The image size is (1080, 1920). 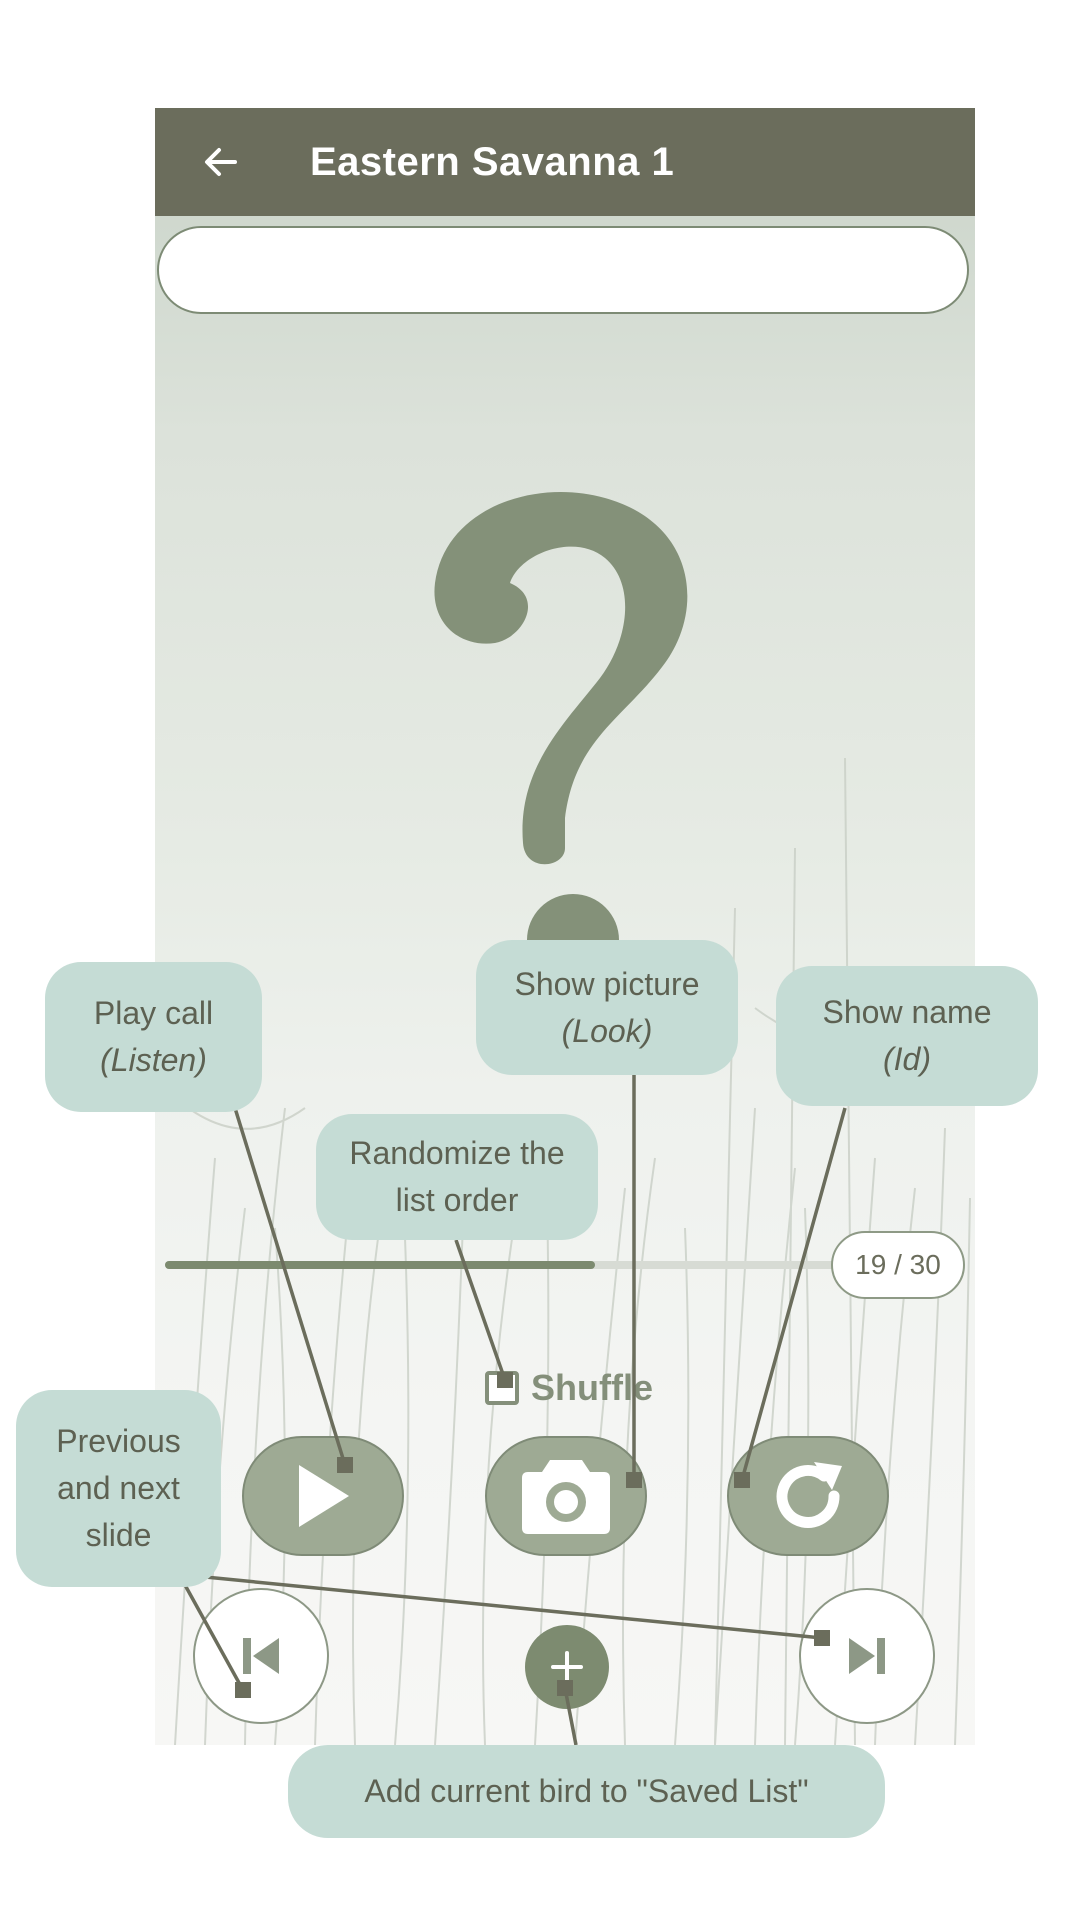 What do you see at coordinates (118, 1441) in the screenshot?
I see `tooltip-prev-next-line1: Previous` at bounding box center [118, 1441].